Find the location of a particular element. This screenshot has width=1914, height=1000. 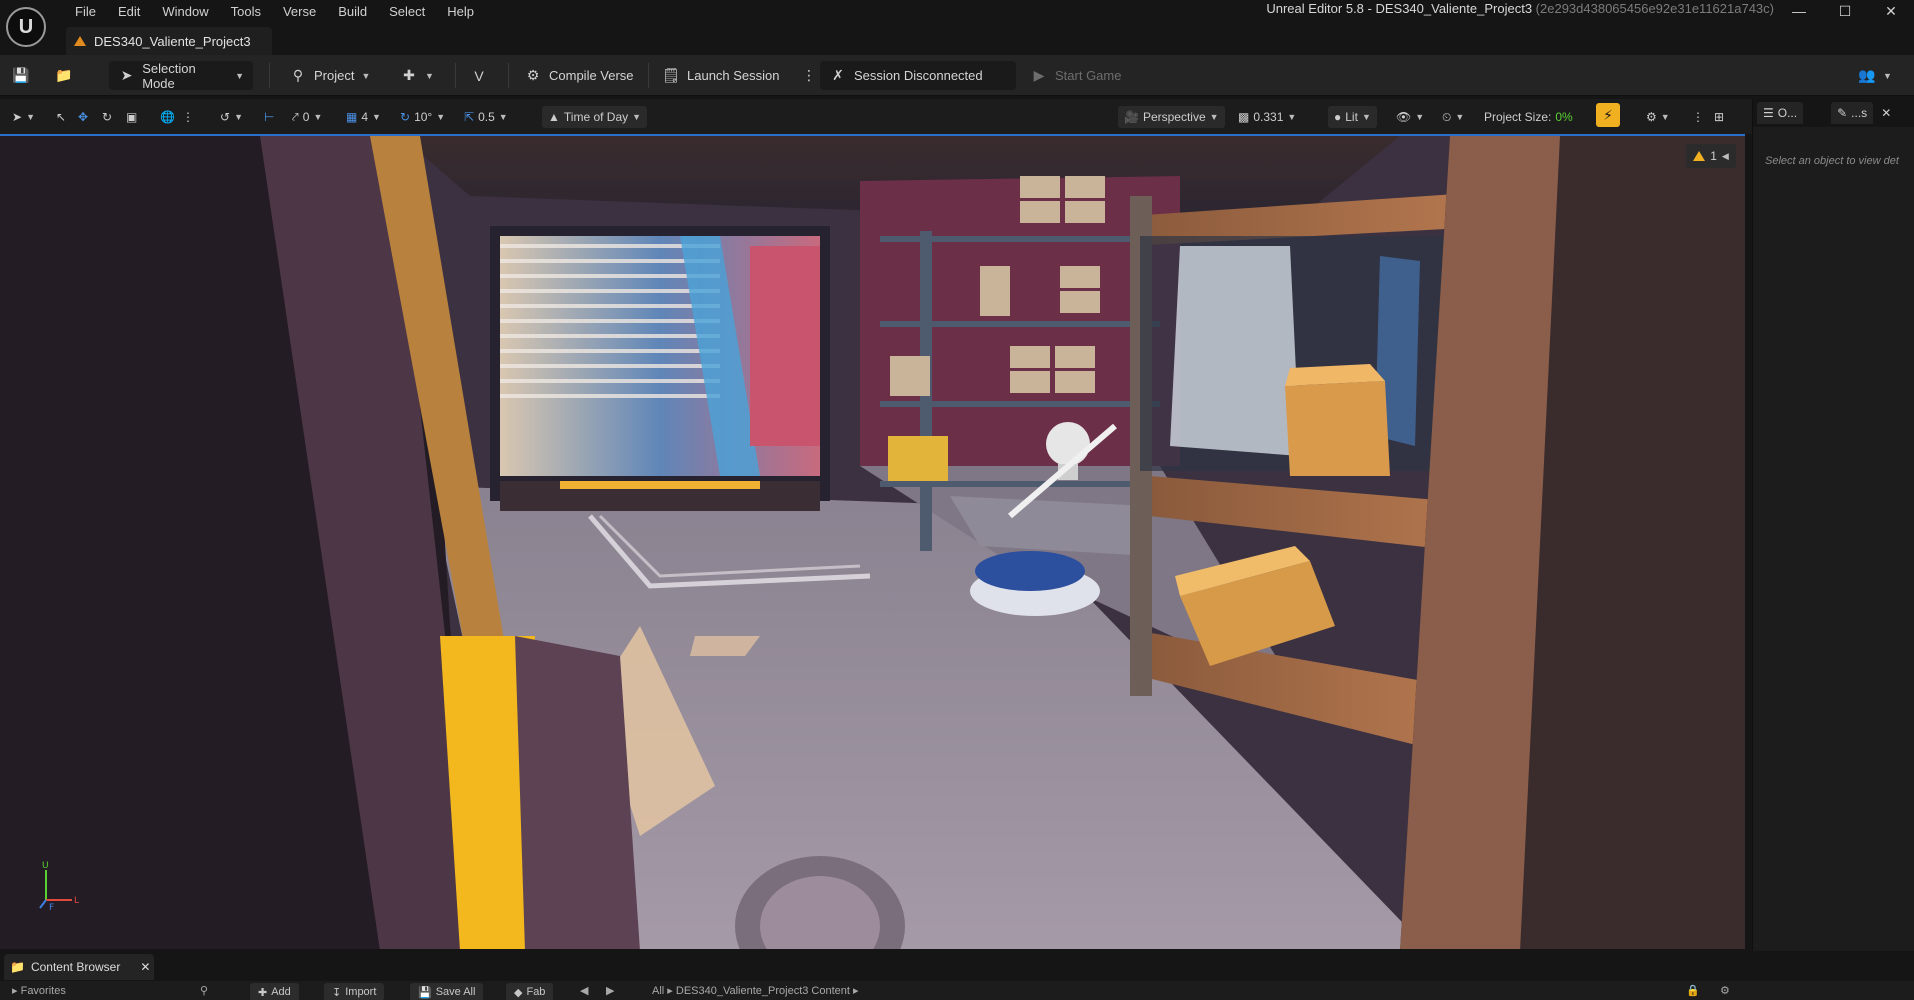

menu-build: Build is located at coordinates (352, 12).